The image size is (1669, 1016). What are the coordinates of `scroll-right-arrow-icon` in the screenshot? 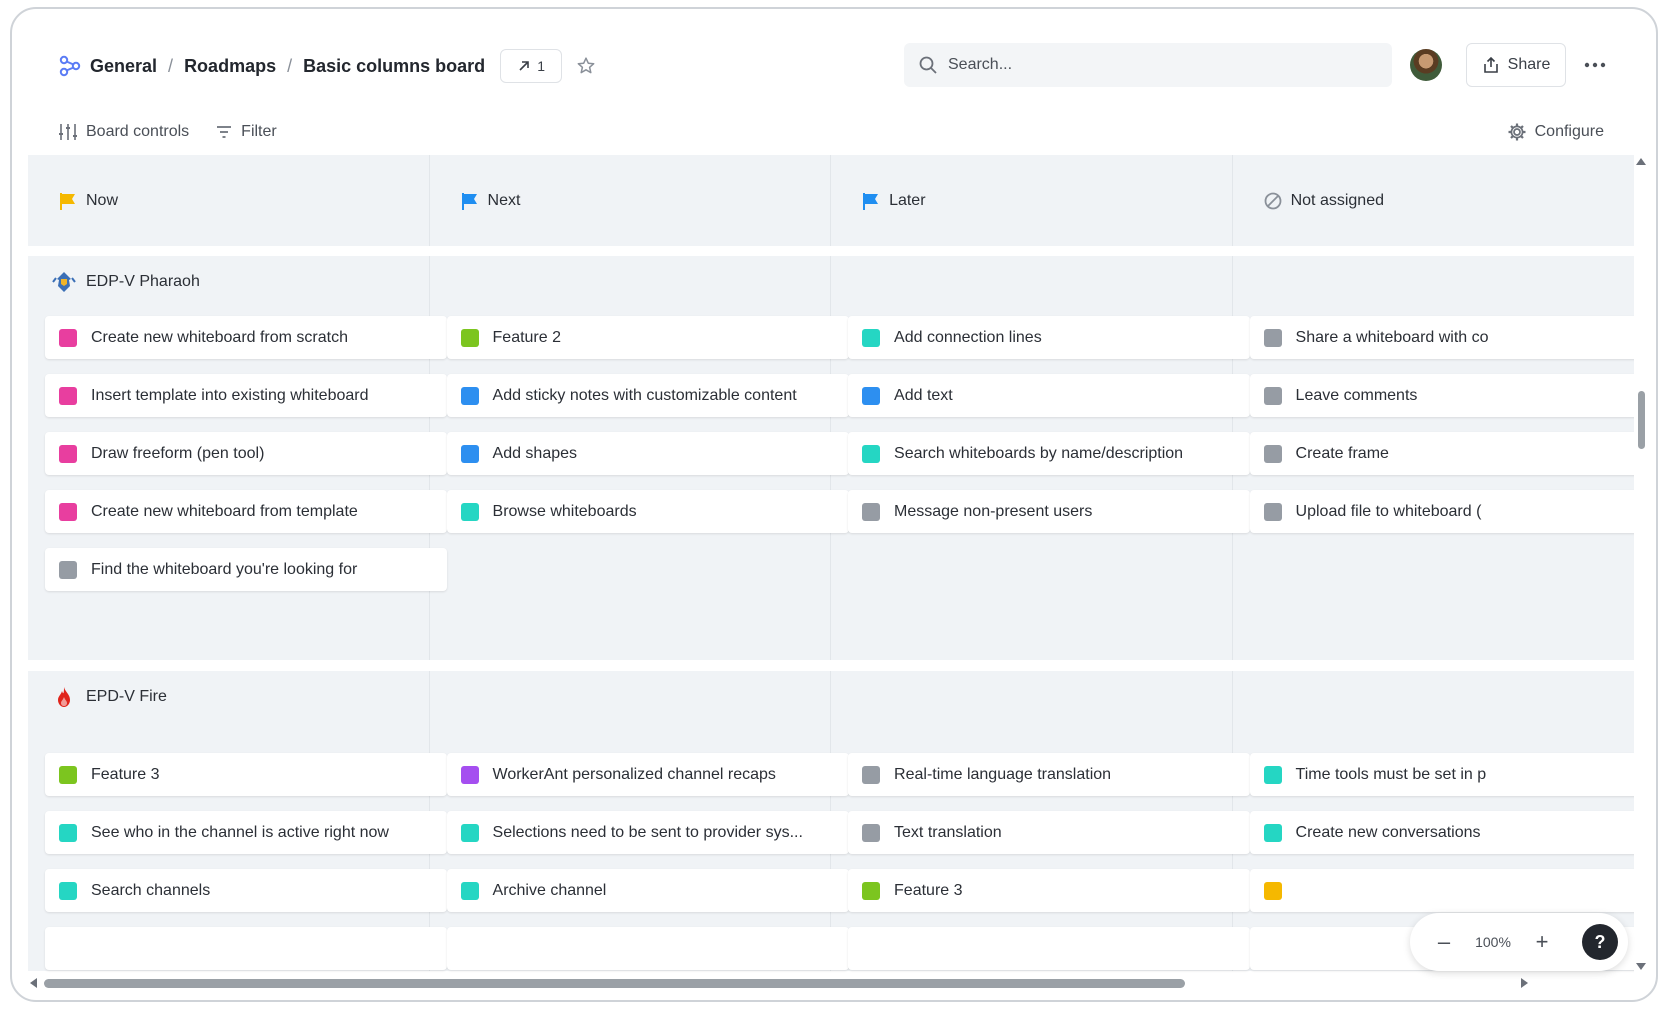 It's located at (1524, 983).